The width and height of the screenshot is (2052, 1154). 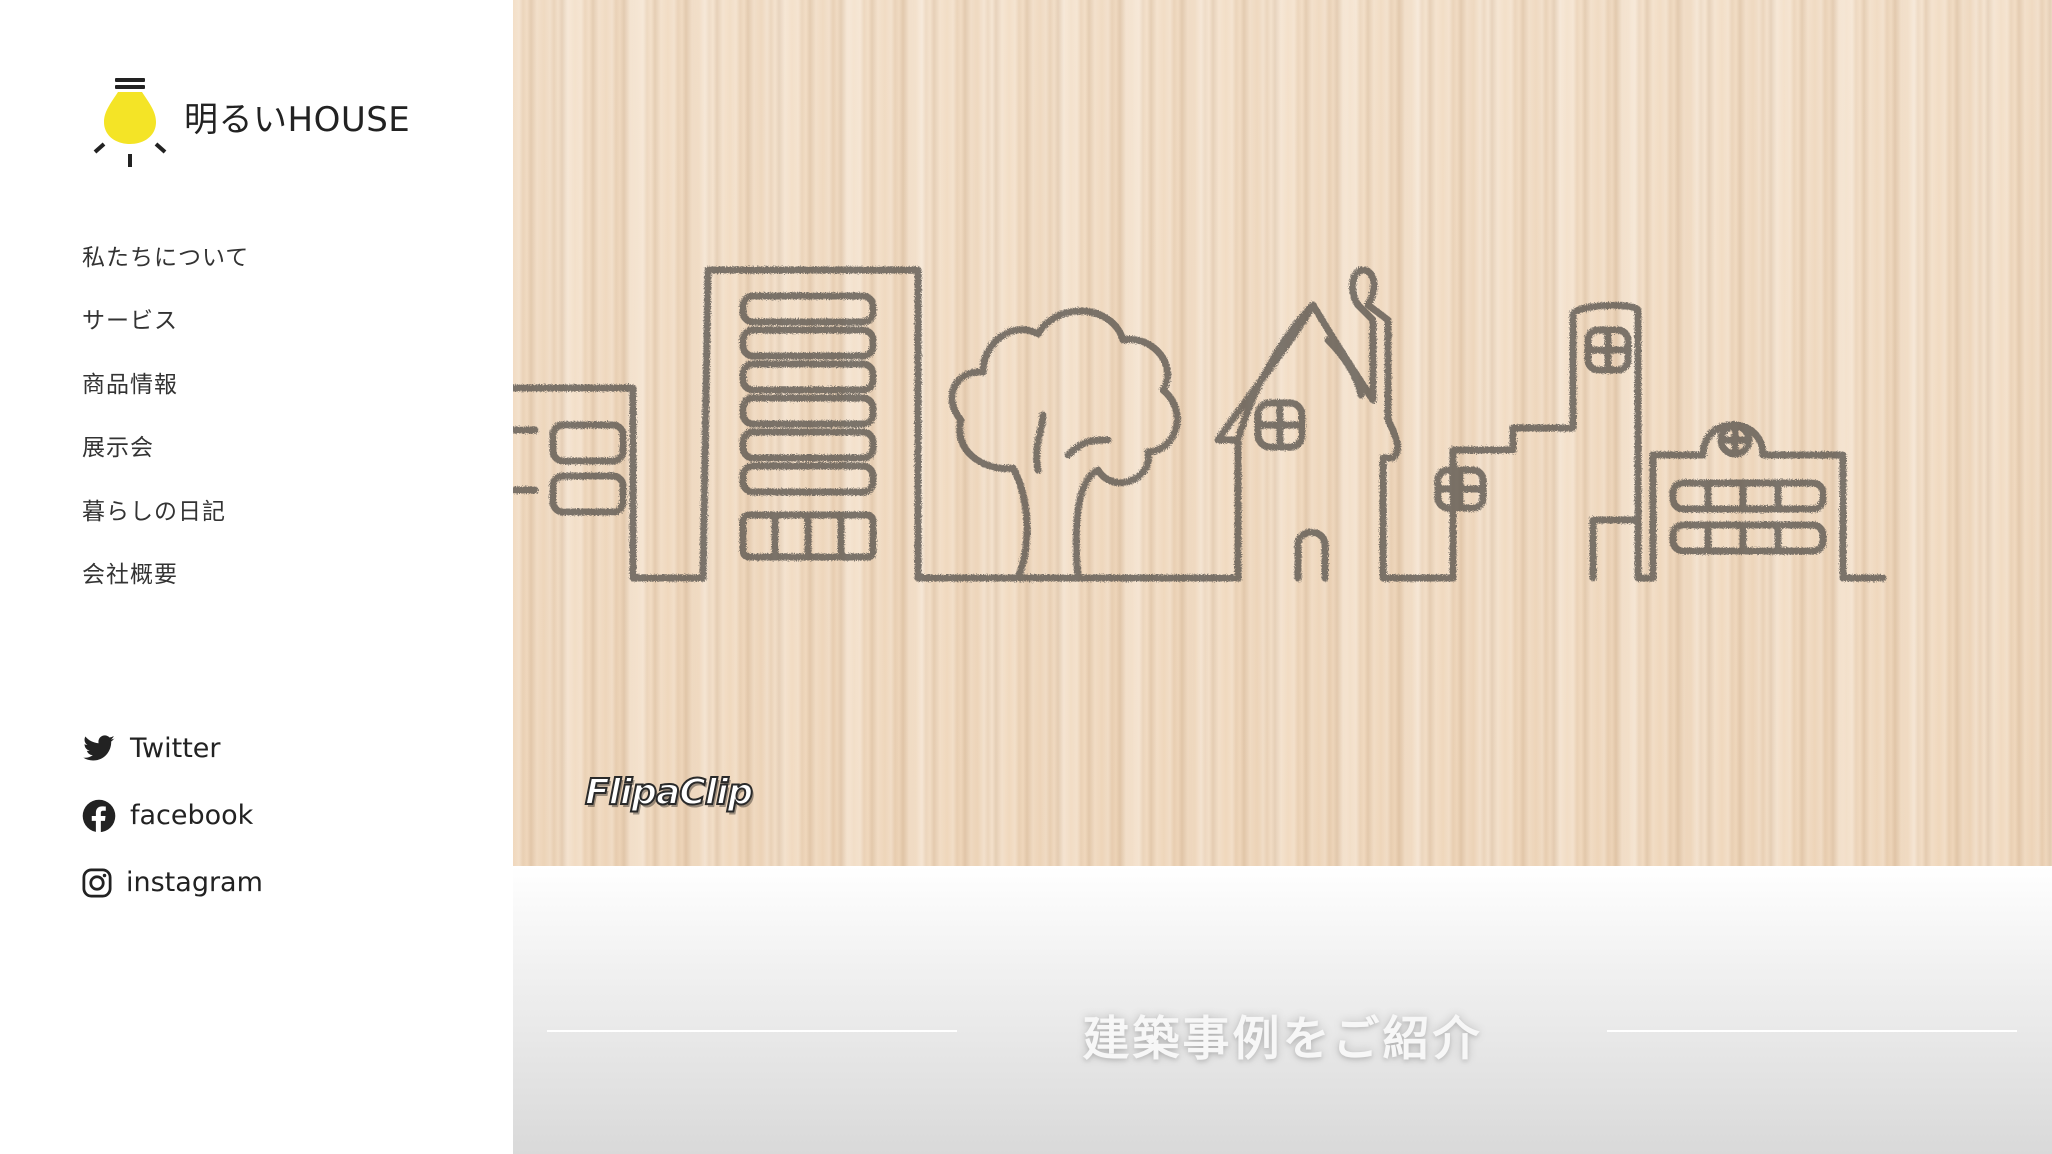 I want to click on facebook-icon, so click(x=99, y=816).